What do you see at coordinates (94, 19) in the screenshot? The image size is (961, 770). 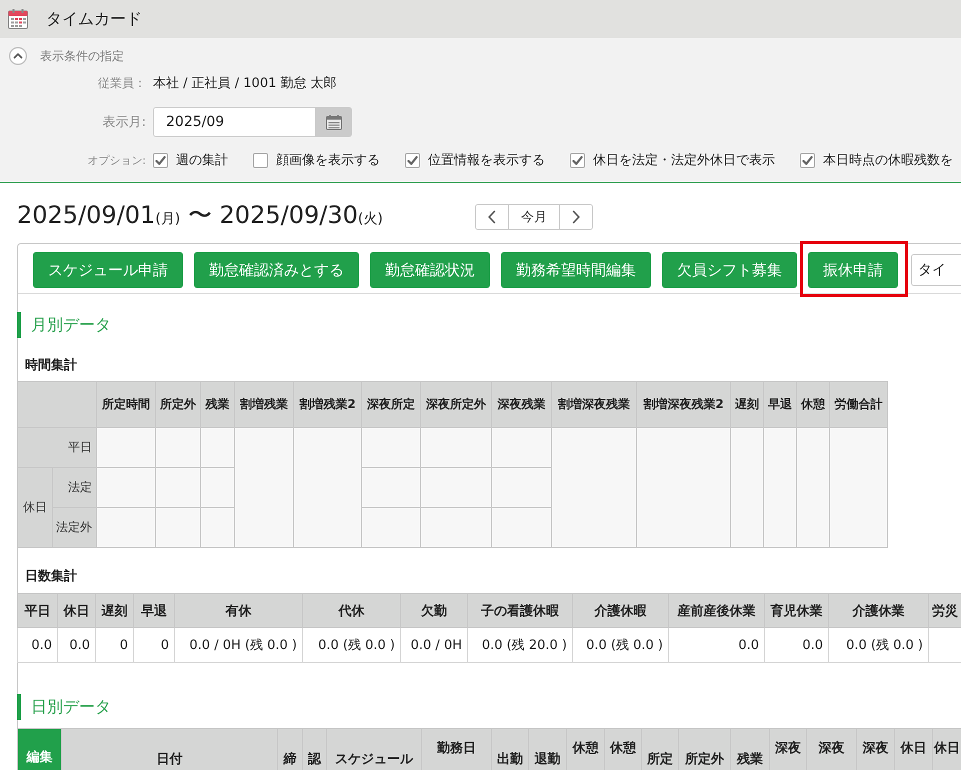 I see `page-title: タイムカード` at bounding box center [94, 19].